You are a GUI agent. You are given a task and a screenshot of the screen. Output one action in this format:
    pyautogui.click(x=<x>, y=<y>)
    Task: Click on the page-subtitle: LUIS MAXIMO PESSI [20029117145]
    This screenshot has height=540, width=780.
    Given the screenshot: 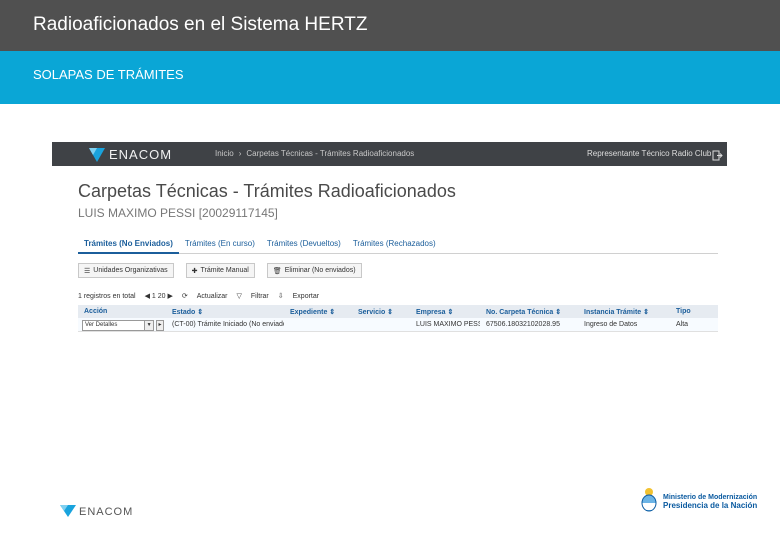 What is the action you would take?
    pyautogui.click(x=178, y=213)
    